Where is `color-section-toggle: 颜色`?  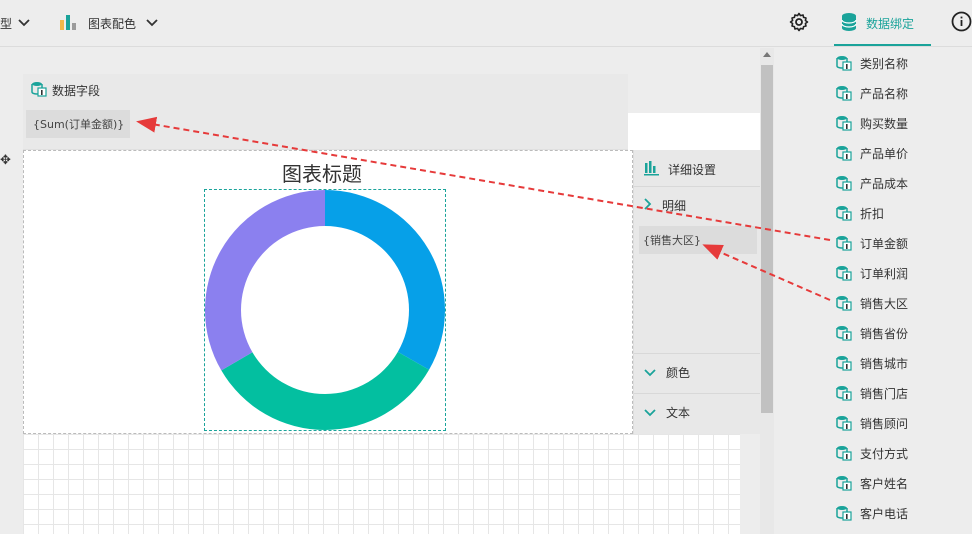
color-section-toggle: 颜色 is located at coordinates (697, 372).